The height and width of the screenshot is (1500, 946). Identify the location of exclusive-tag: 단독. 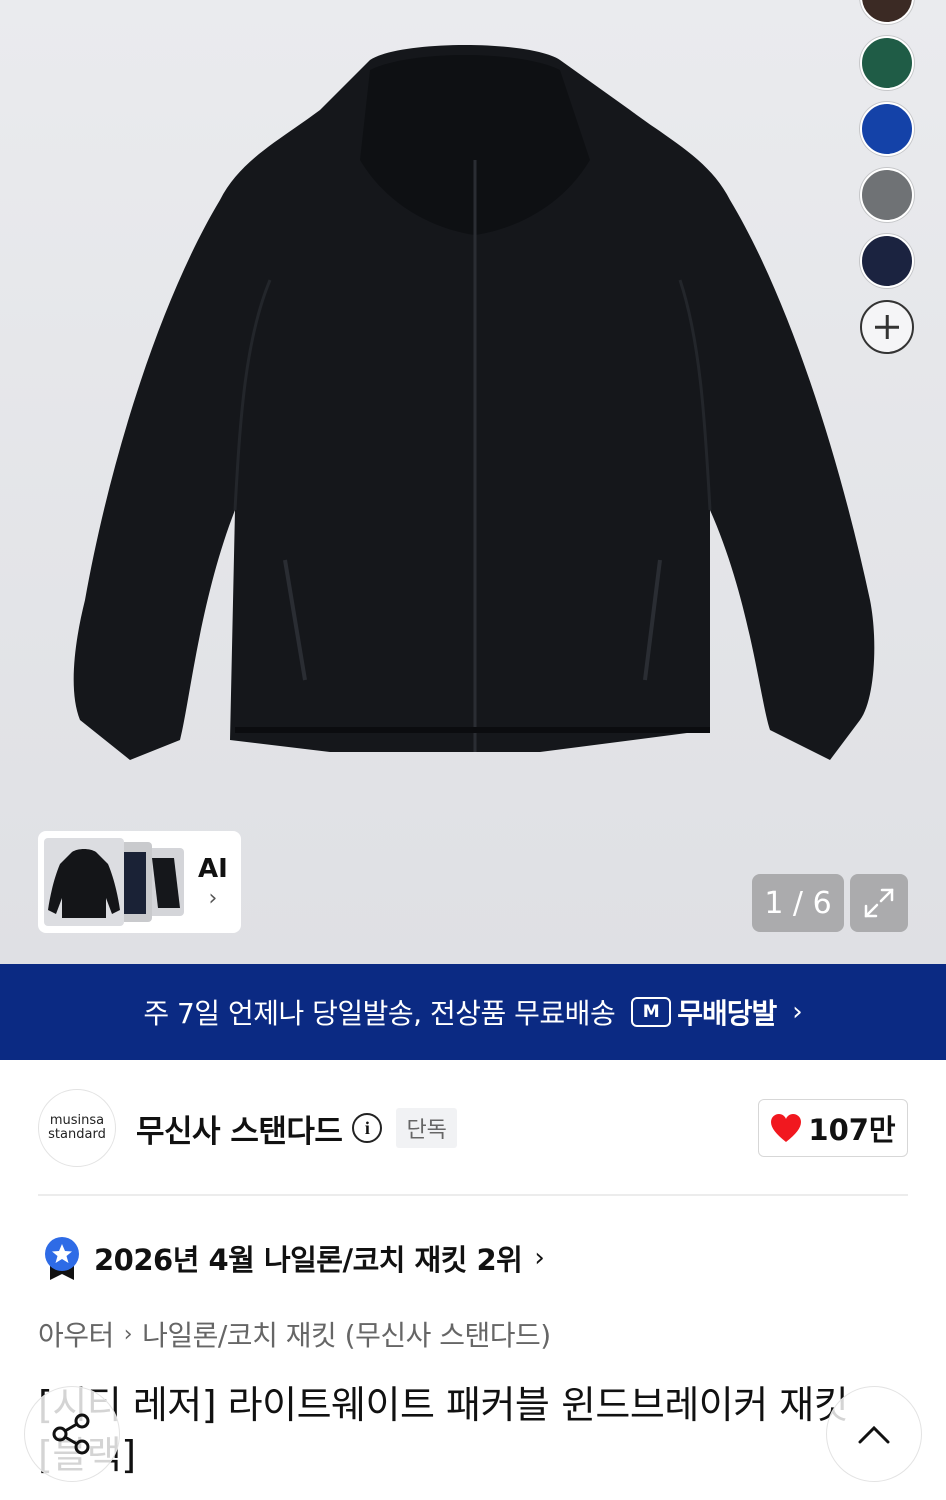
(426, 1128).